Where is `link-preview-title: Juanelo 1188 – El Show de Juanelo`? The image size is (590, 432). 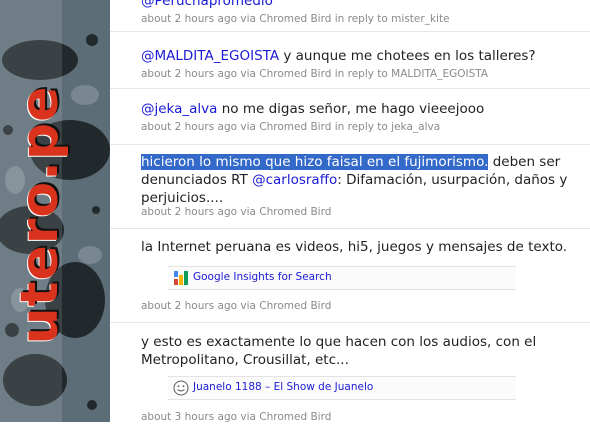
link-preview-title: Juanelo 1188 – El Show de Juanelo is located at coordinates (283, 387).